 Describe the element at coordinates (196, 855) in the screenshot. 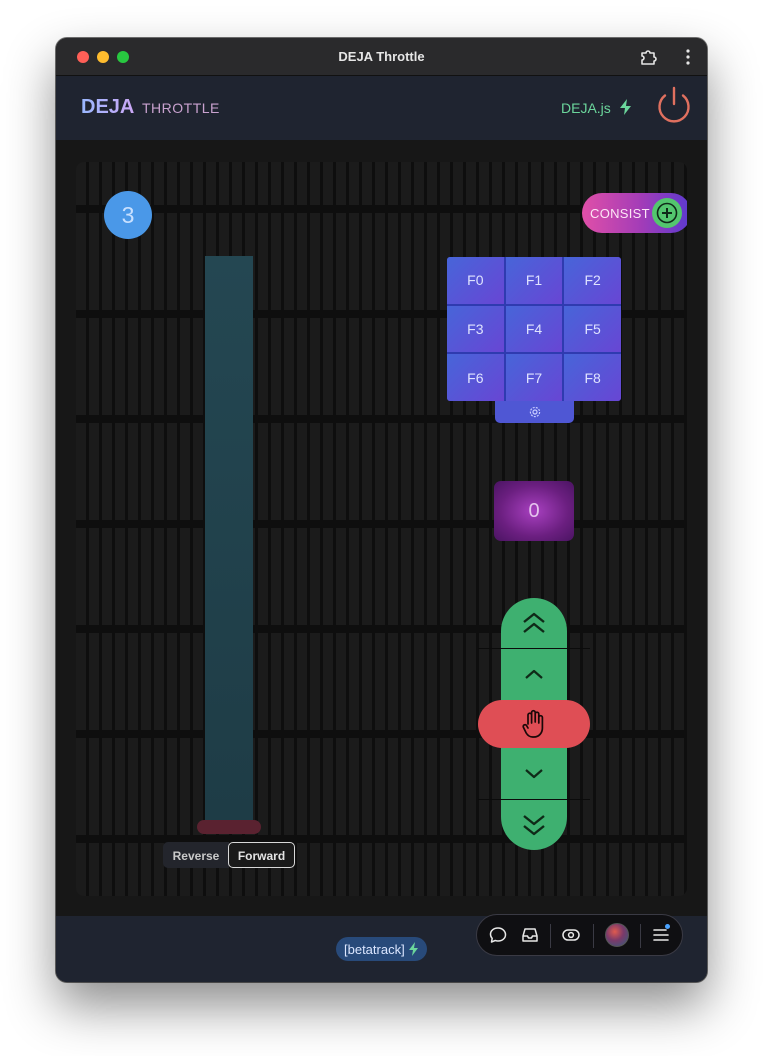

I see `reverse-button: Reverse` at that location.